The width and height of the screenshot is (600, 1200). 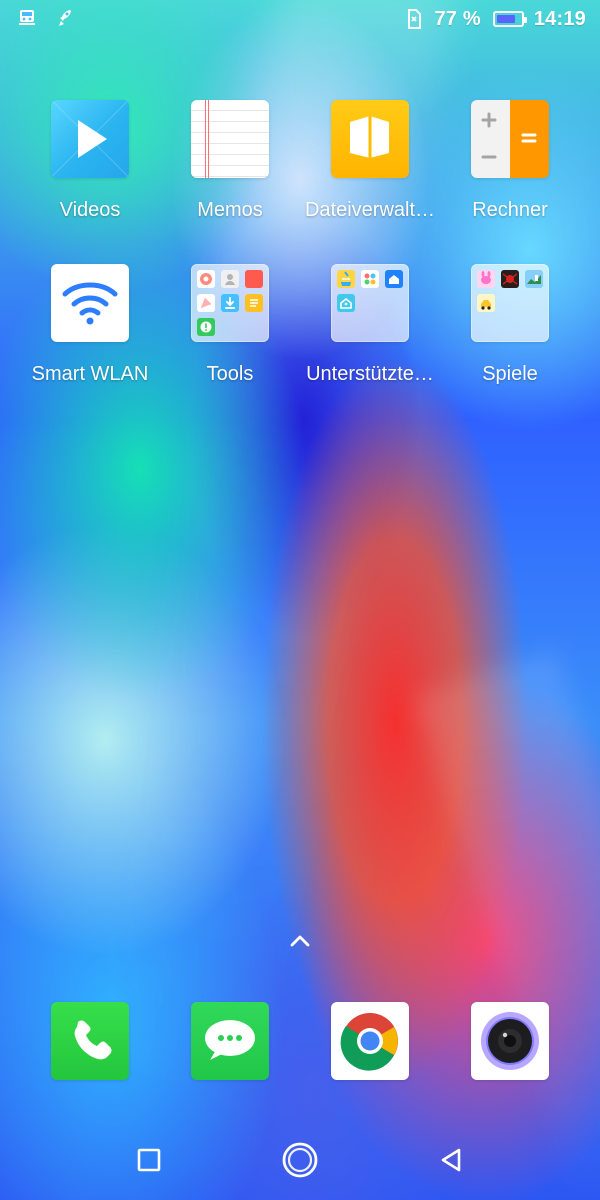 I want to click on messages-icon, so click(x=230, y=1041).